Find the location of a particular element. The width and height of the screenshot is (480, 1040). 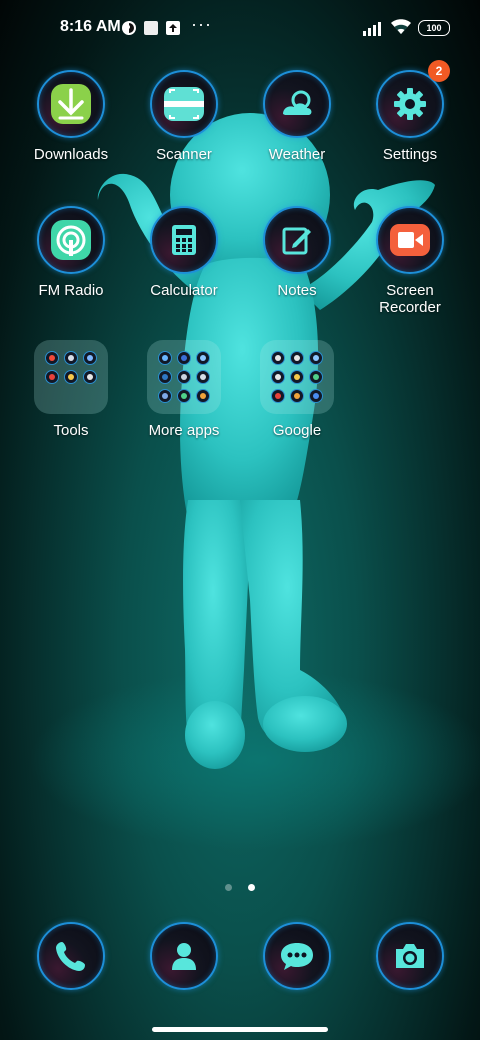

upload-icon is located at coordinates (173, 28).